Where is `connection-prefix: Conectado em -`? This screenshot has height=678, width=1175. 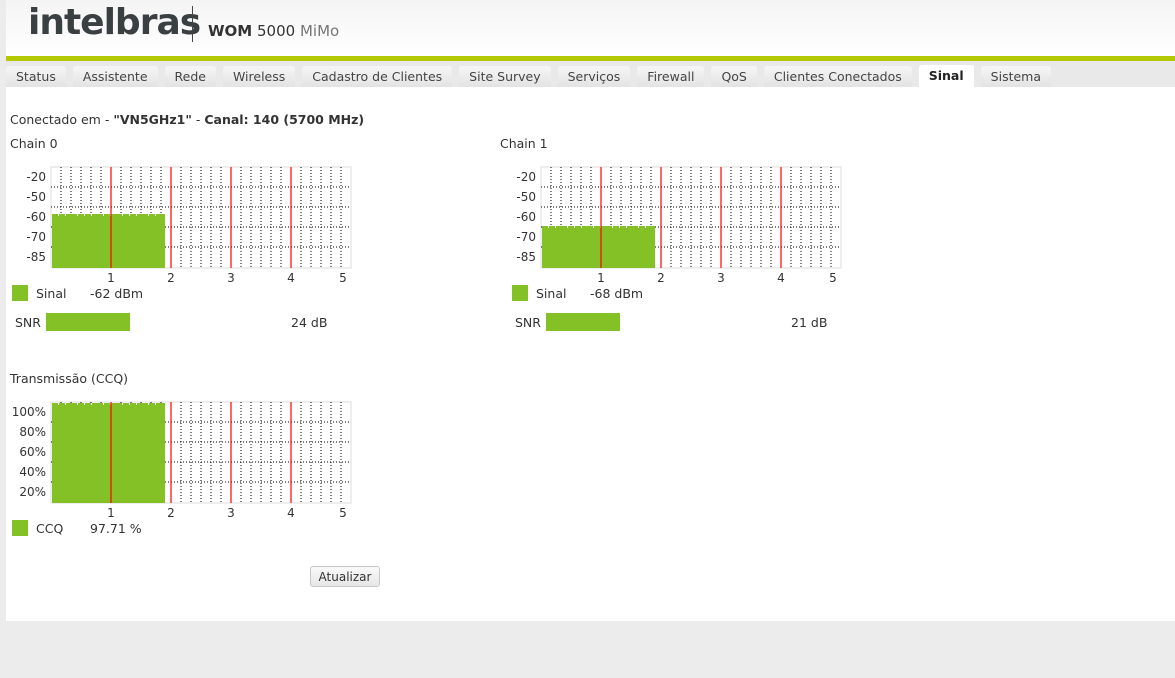 connection-prefix: Conectado em - is located at coordinates (62, 119).